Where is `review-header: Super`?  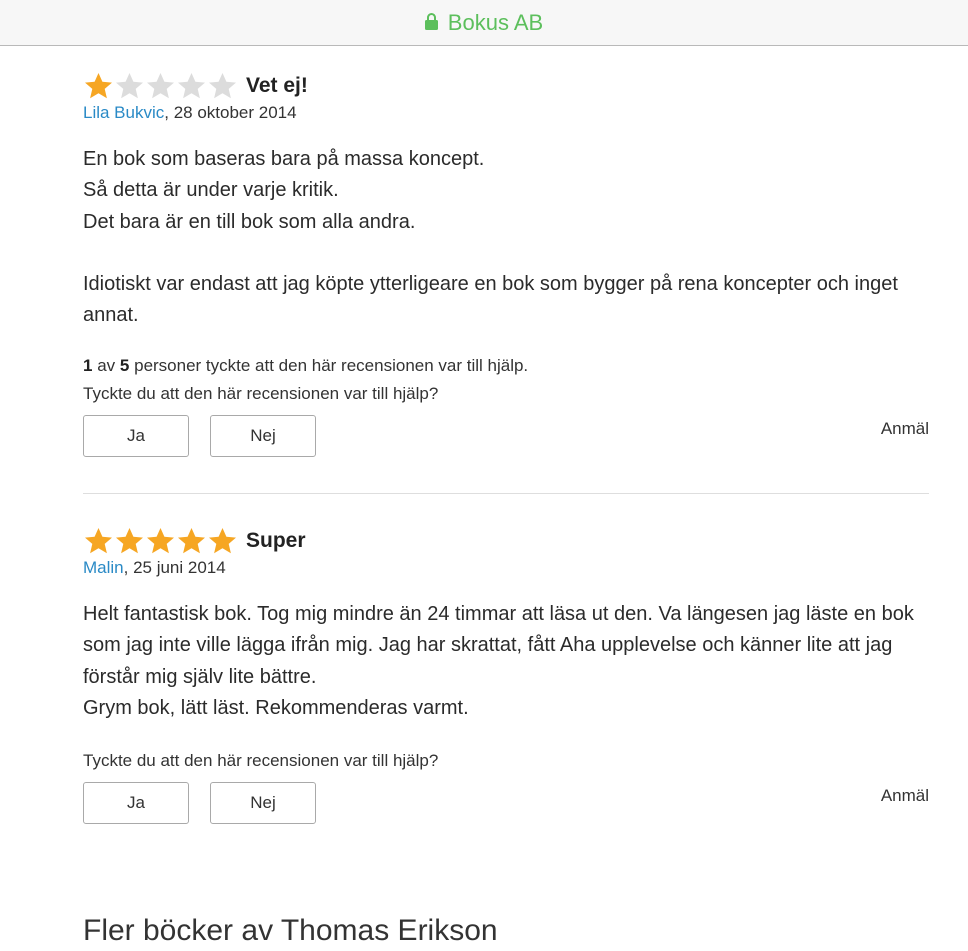
review-header: Super is located at coordinates (506, 541).